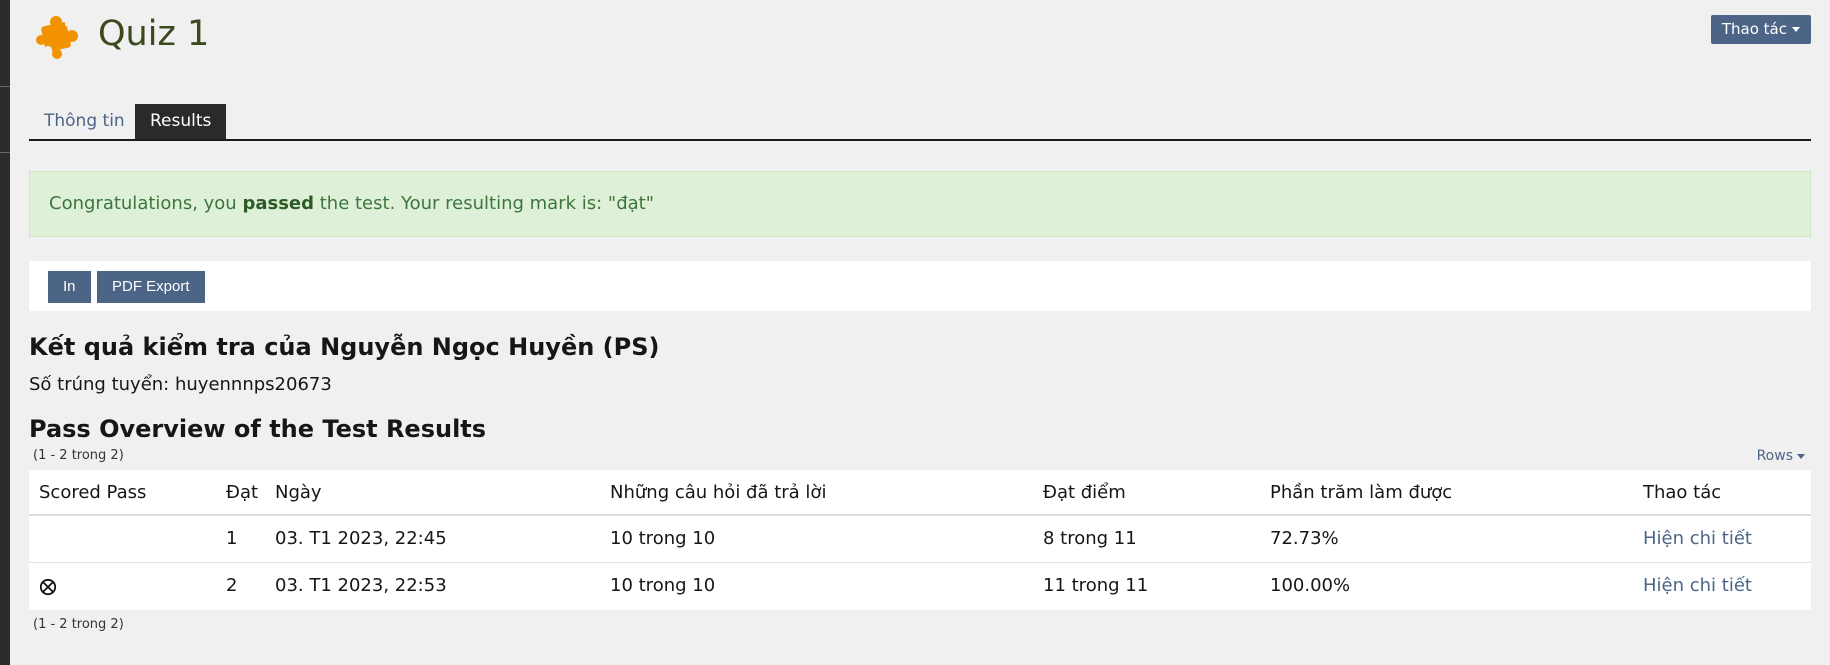 The width and height of the screenshot is (1830, 665). Describe the element at coordinates (1096, 585) in the screenshot. I see `points-cell: 11 trong 11` at that location.